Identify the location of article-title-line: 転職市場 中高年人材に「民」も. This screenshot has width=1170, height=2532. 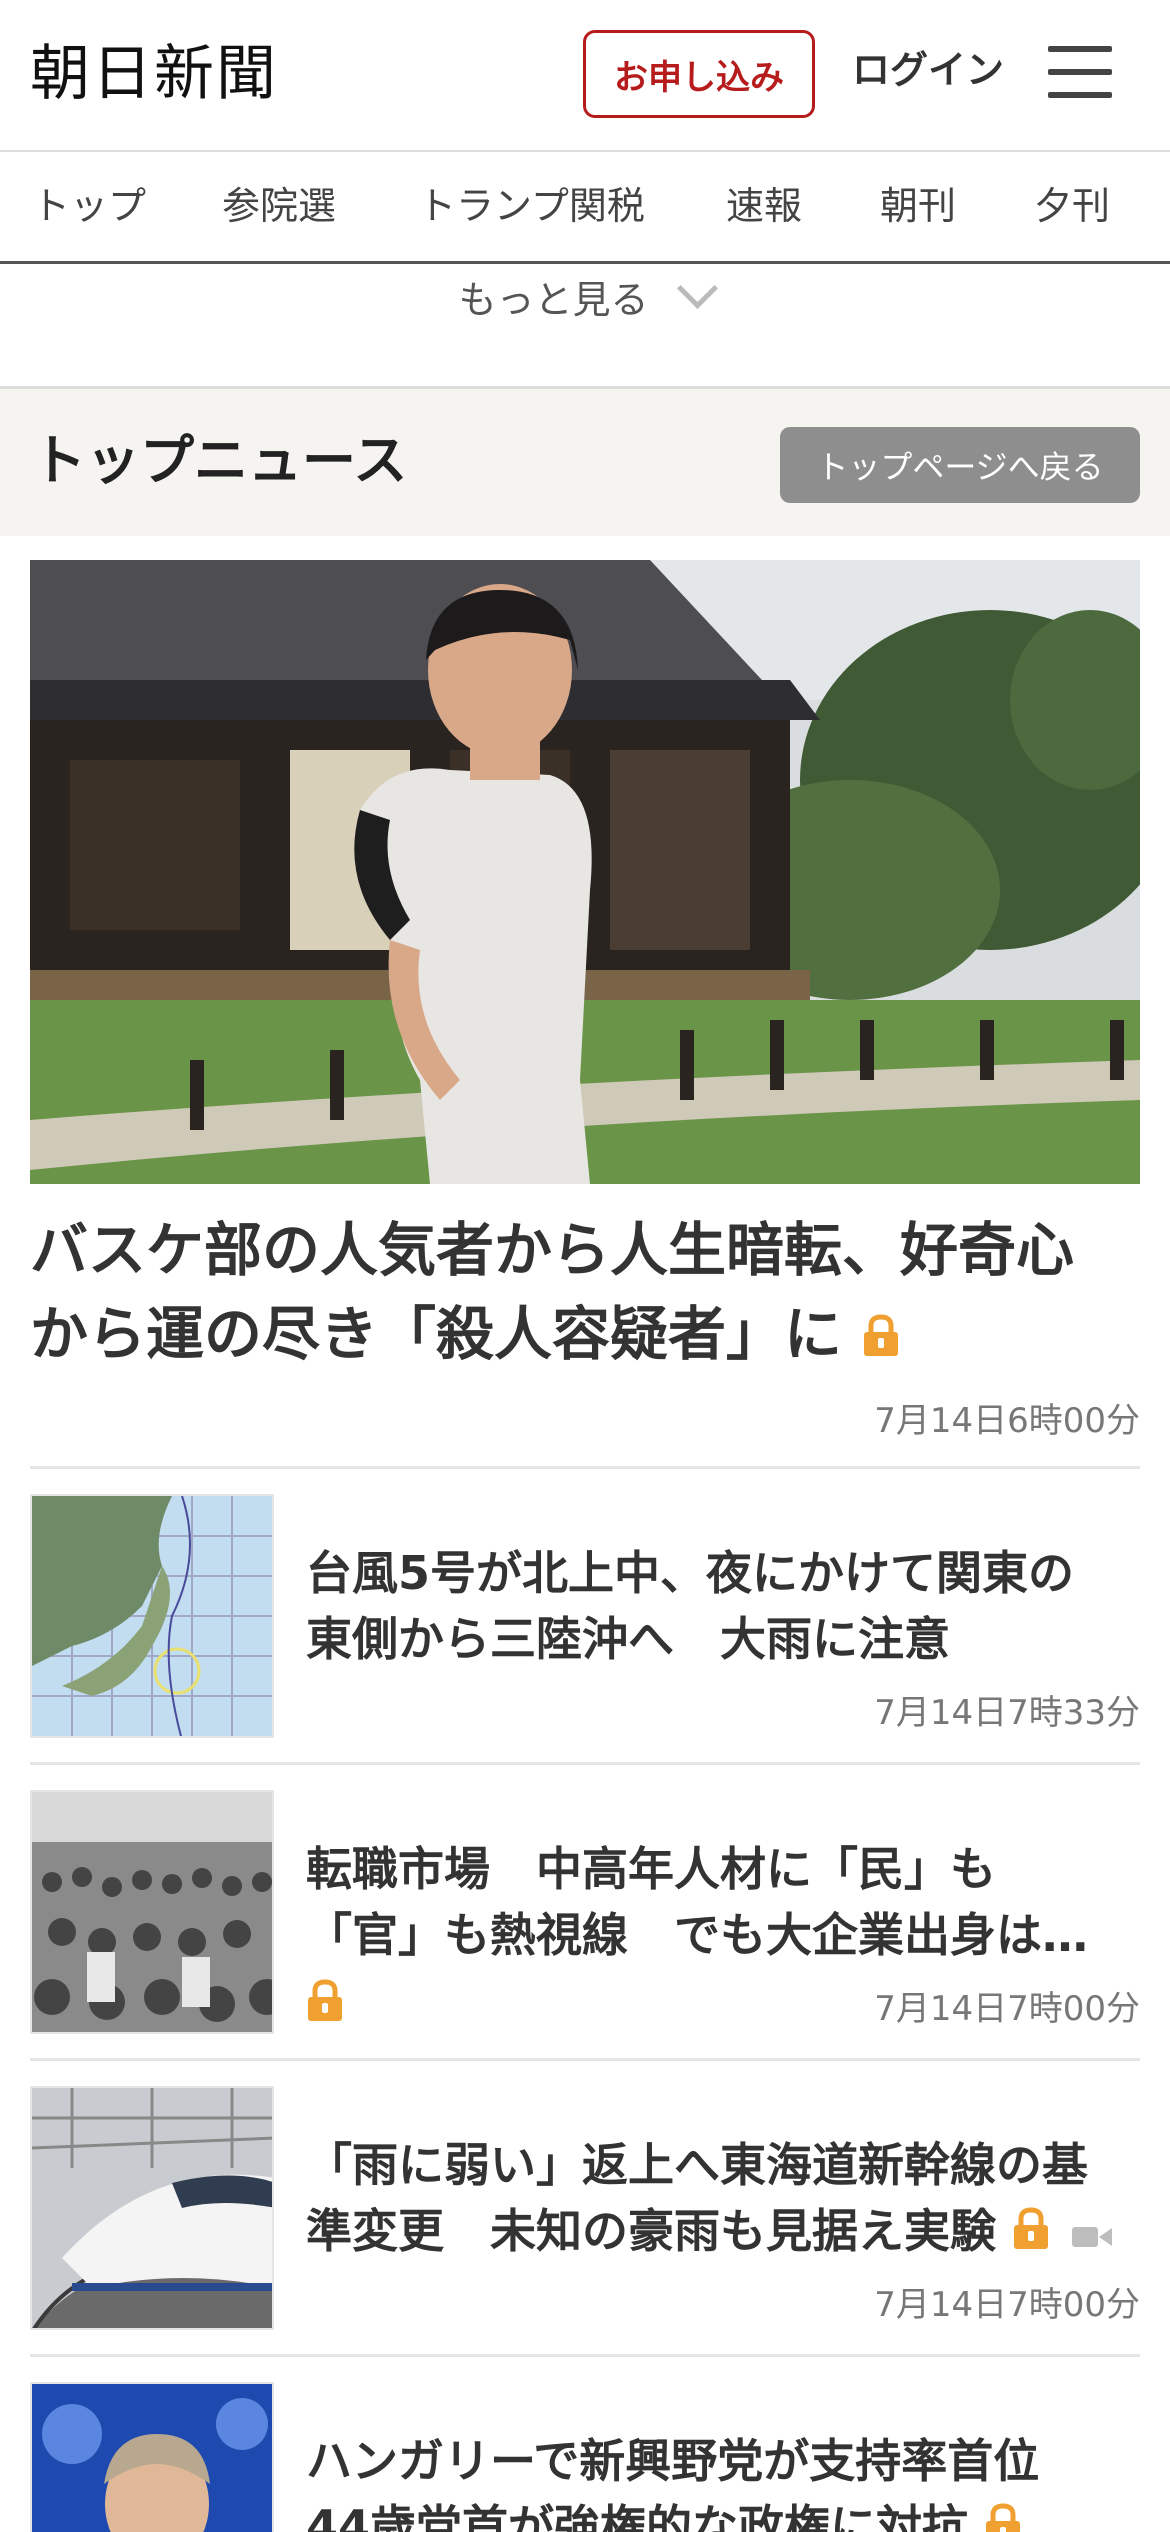
(651, 1869).